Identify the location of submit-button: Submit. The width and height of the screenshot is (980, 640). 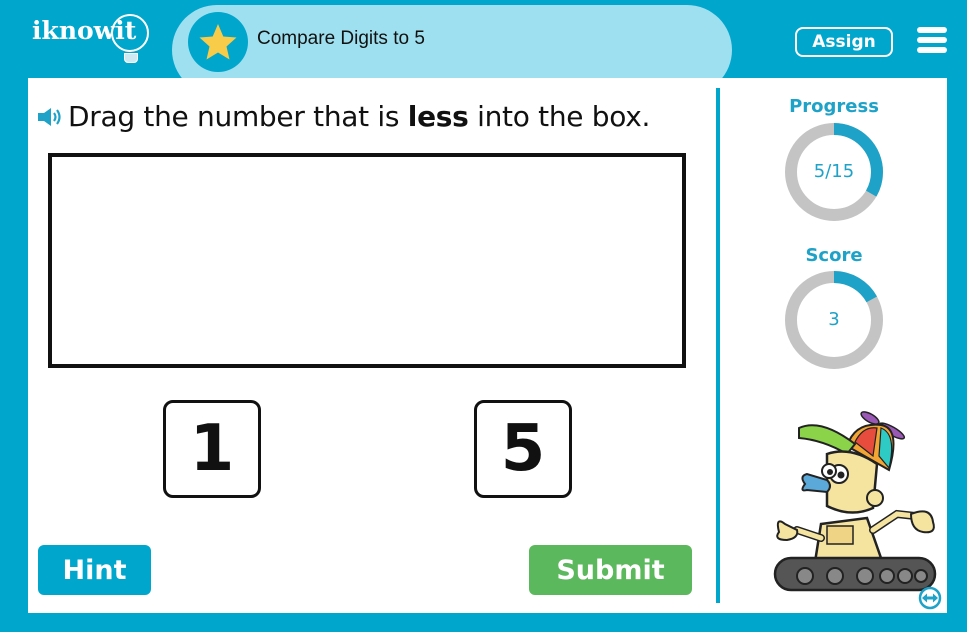
(610, 570).